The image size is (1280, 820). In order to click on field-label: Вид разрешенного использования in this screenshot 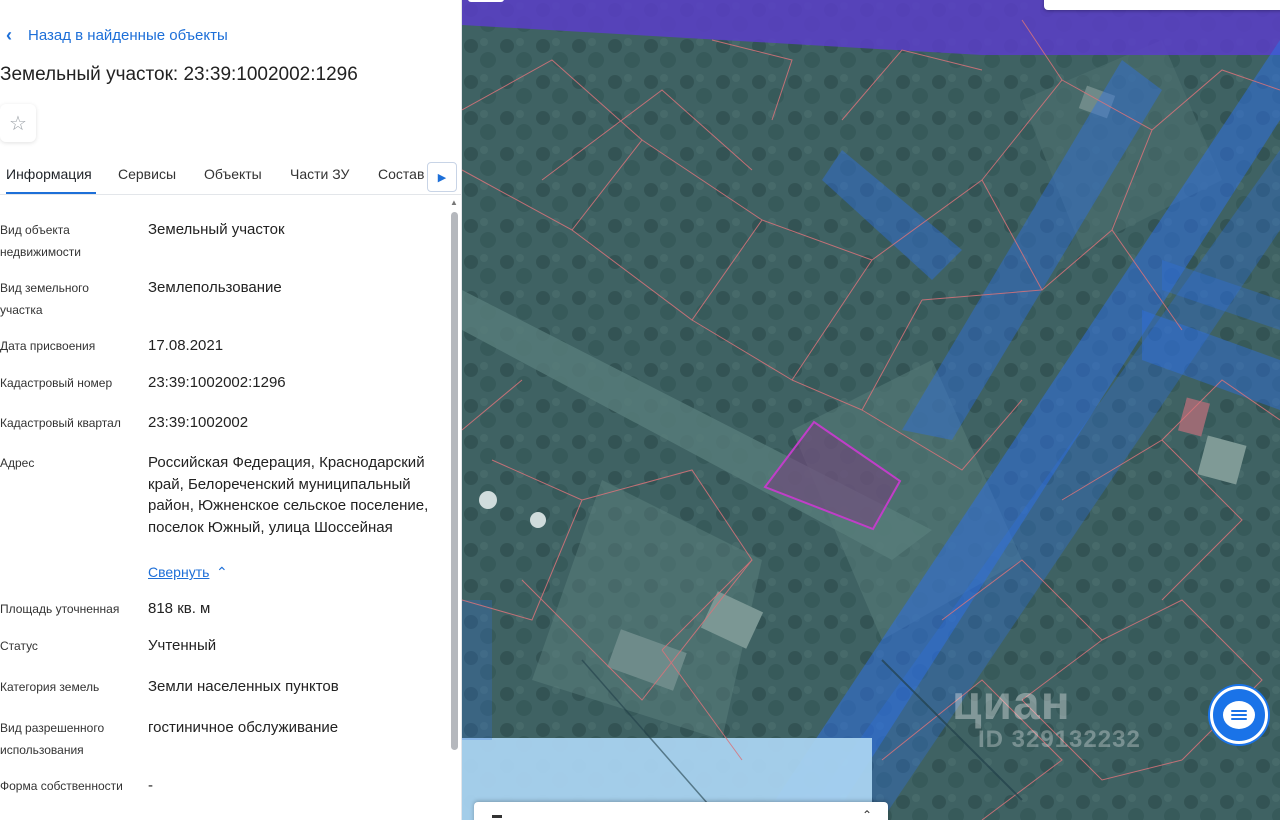, I will do `click(52, 739)`.